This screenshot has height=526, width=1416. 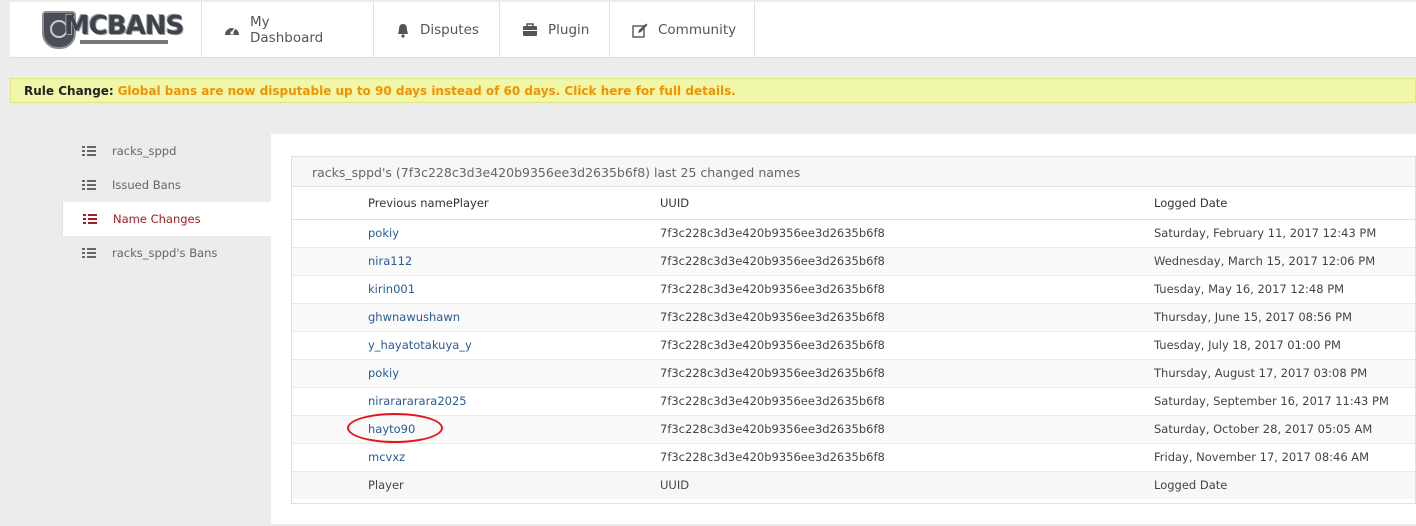 I want to click on sidebar-item-label: racks_sppd's Bans, so click(x=165, y=253).